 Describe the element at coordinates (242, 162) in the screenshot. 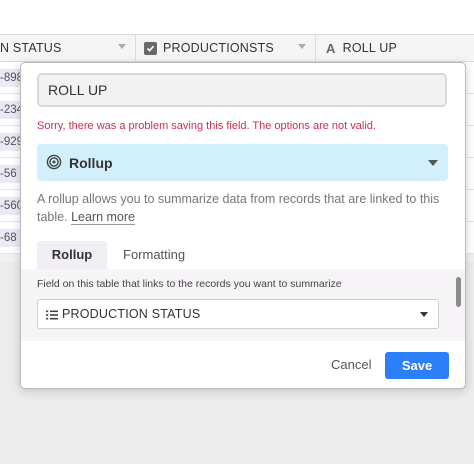

I see `field-type-select: Rollup` at that location.